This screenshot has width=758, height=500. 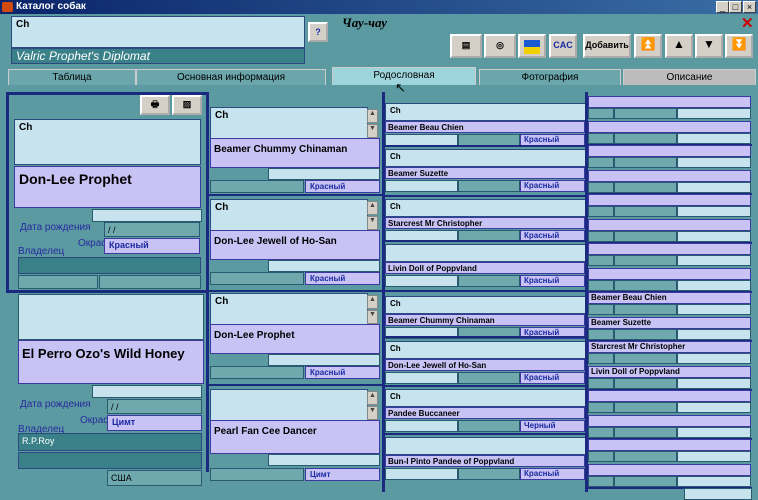 I want to click on gen2-name-field: Beamer Chummy Chinaman, so click(x=295, y=153).